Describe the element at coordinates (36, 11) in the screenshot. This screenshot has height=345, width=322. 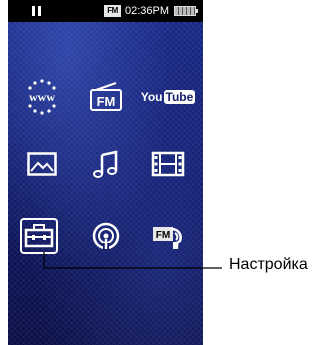
I see `pause-status-icon` at that location.